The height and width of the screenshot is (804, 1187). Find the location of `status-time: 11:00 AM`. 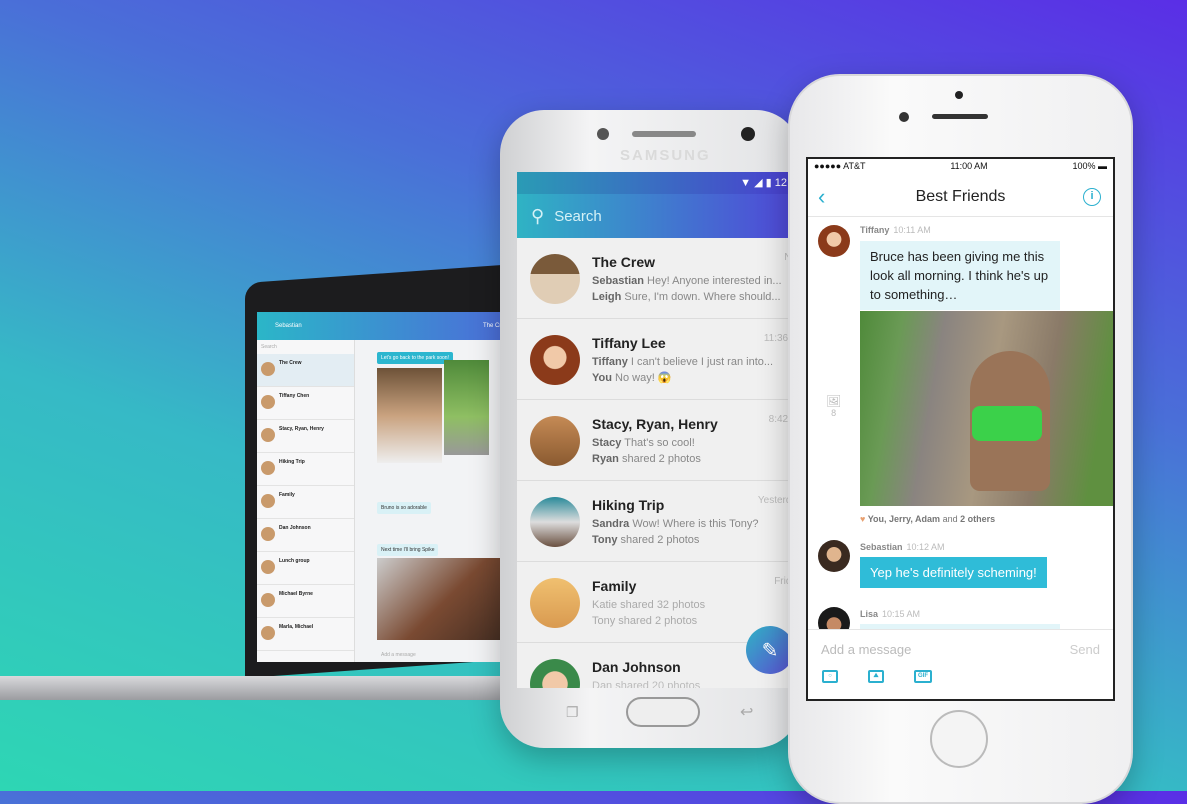

status-time: 11:00 AM is located at coordinates (969, 166).